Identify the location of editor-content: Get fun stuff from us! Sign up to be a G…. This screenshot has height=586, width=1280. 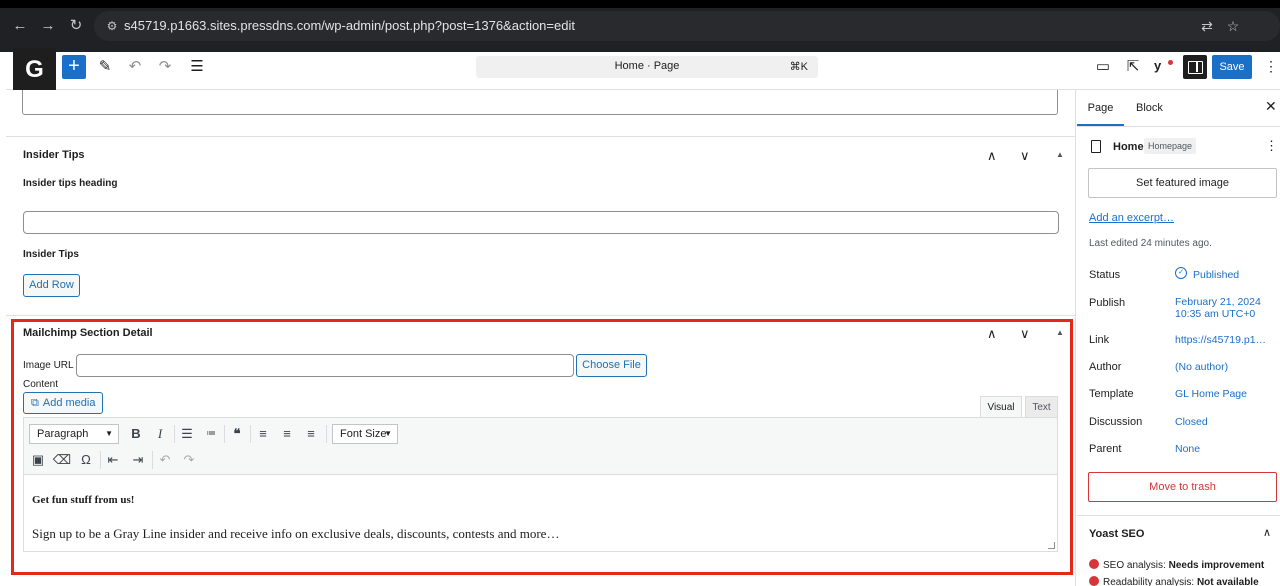
(540, 513).